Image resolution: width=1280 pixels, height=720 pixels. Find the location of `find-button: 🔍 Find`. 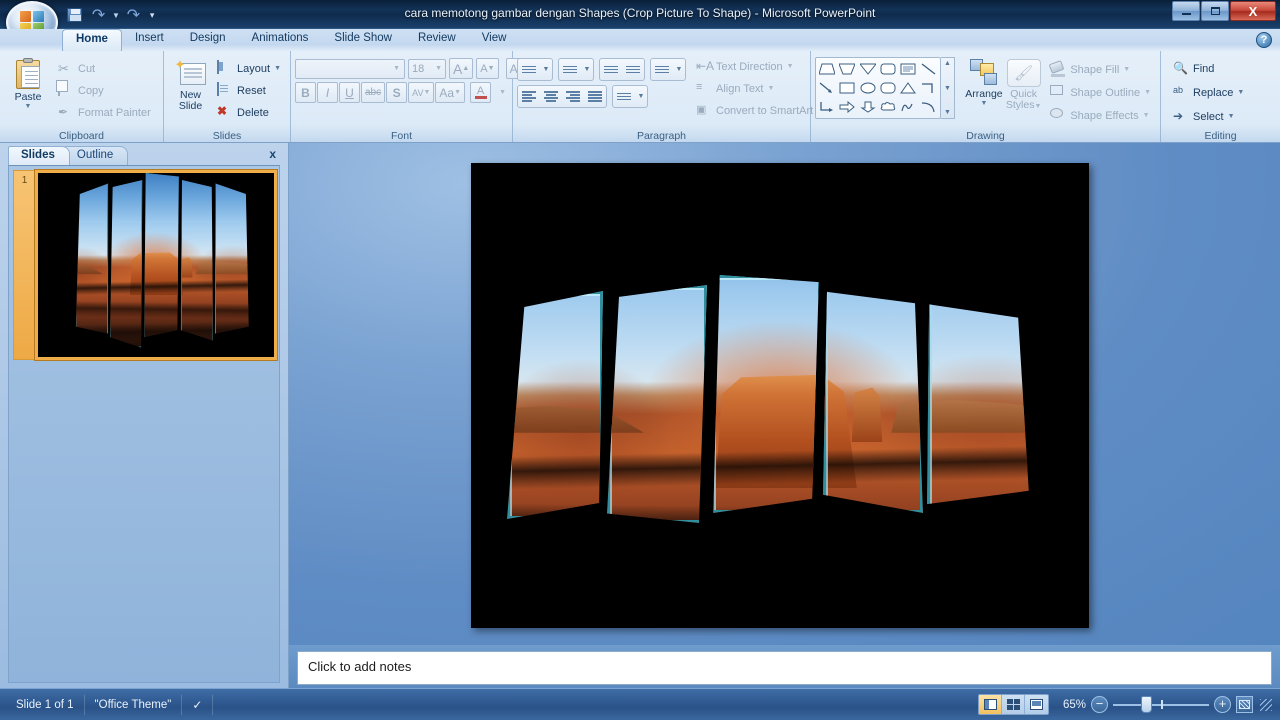

find-button: 🔍 Find is located at coordinates (1210, 68).